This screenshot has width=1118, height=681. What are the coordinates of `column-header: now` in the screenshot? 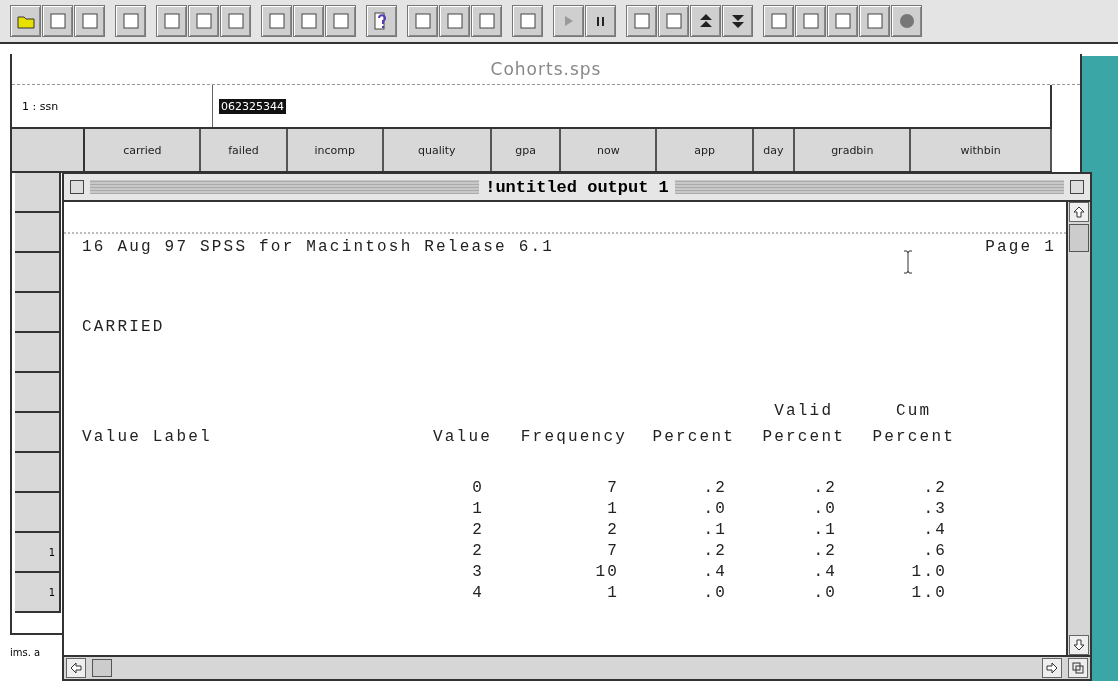 It's located at (609, 150).